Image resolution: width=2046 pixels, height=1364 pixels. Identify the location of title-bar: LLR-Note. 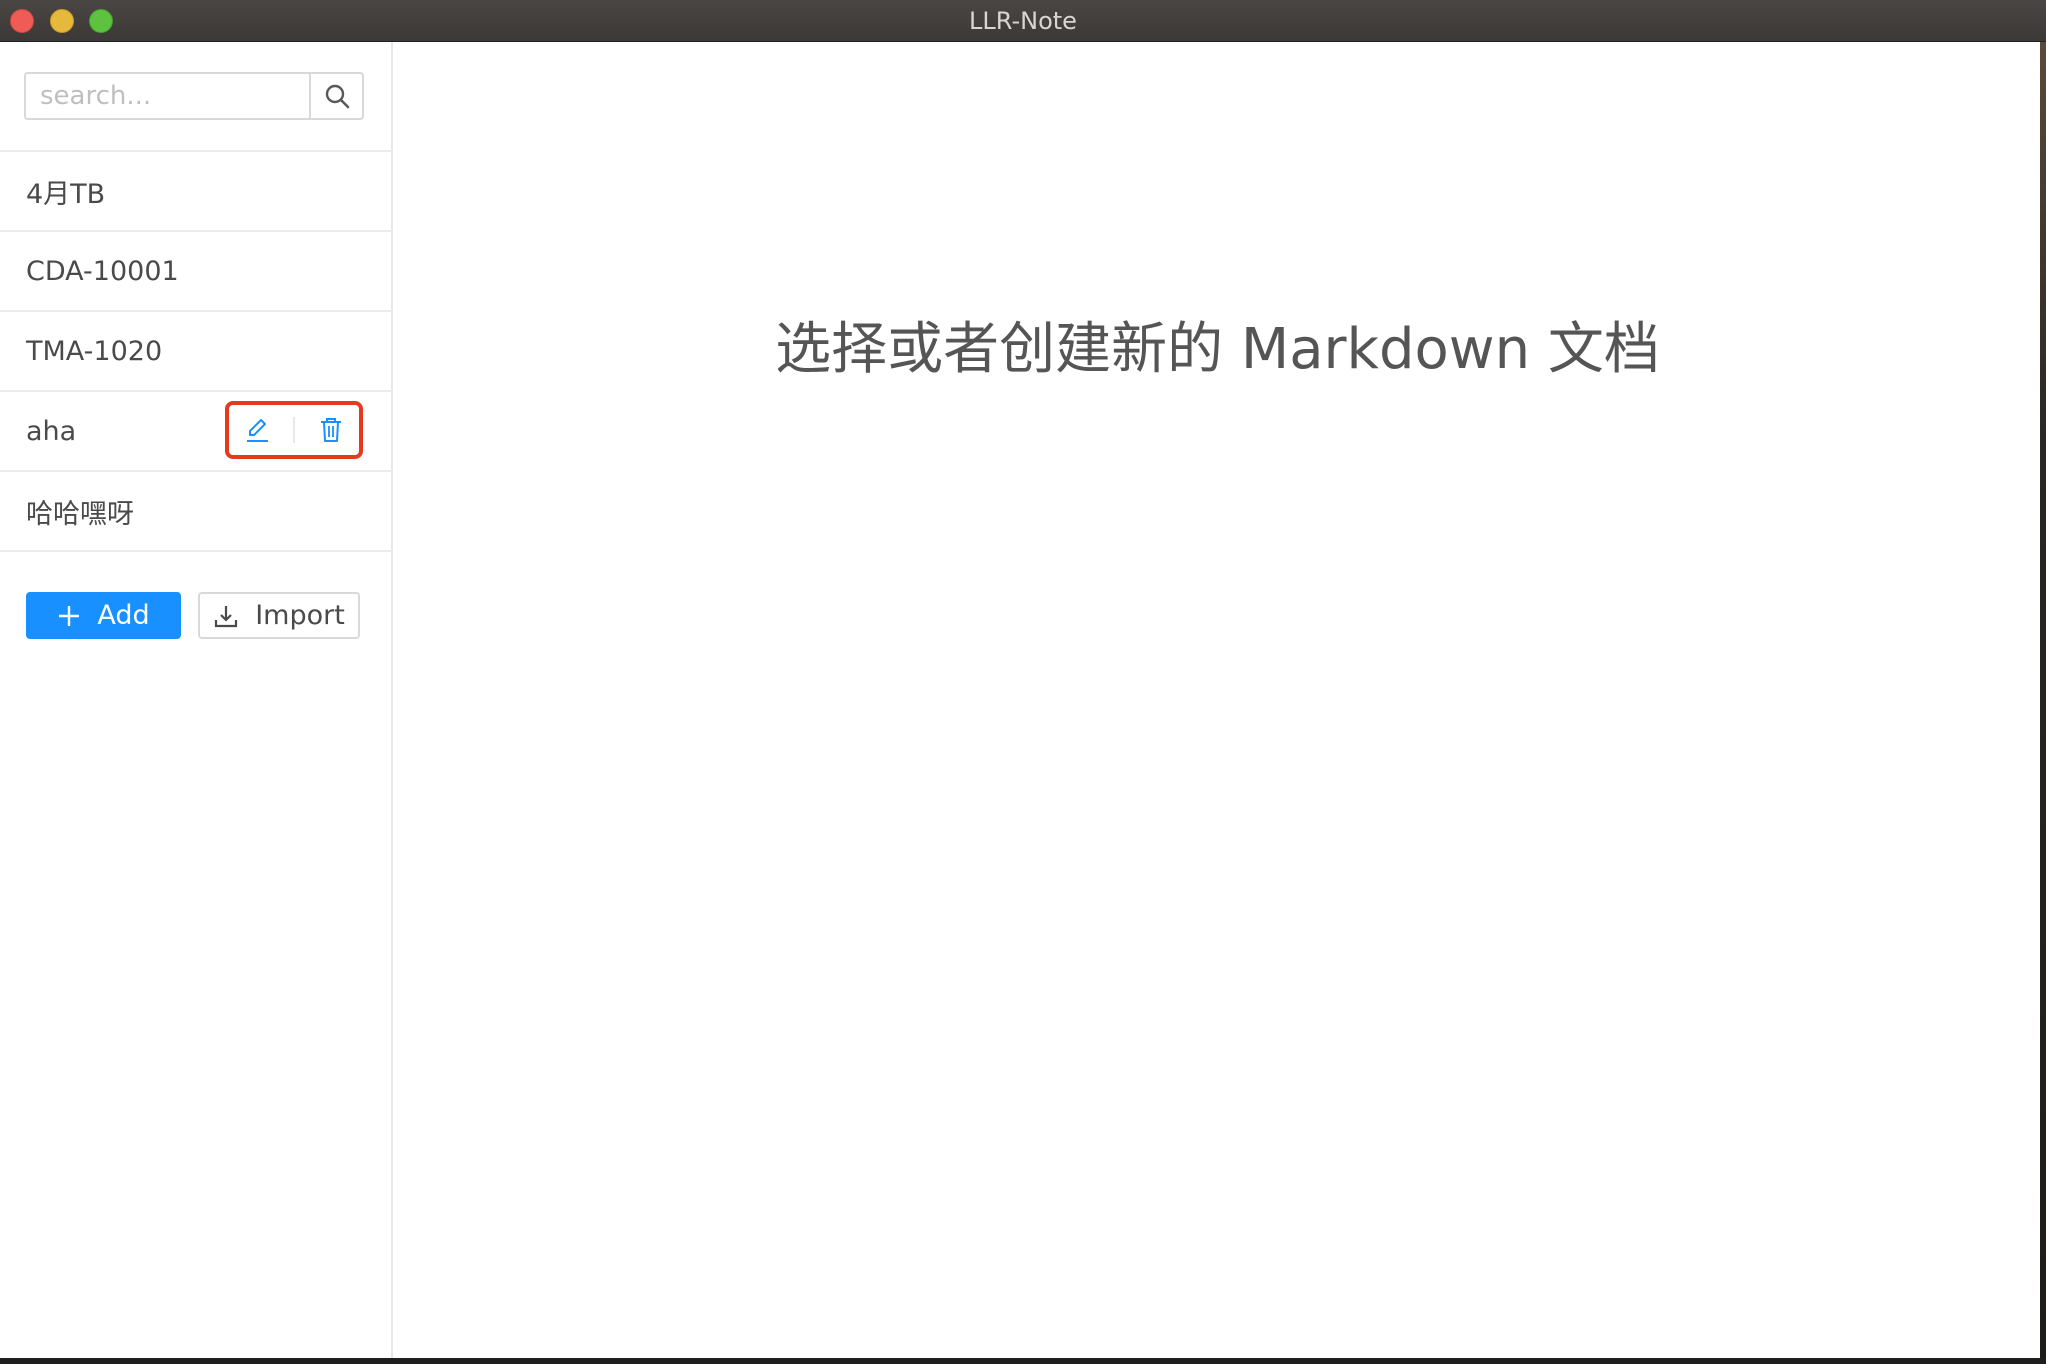
(1023, 21).